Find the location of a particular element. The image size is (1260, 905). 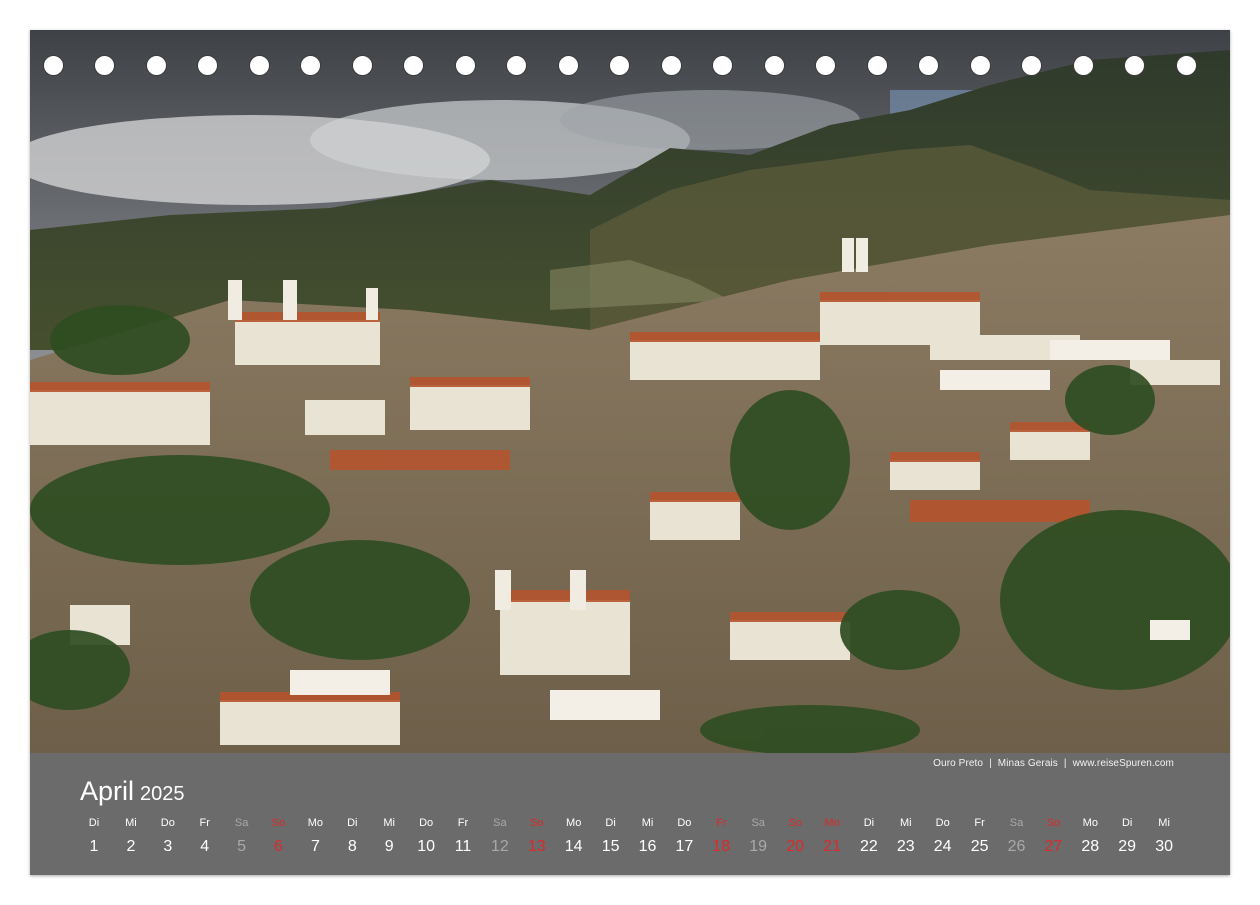

calendar-day: Di 8 is located at coordinates (352, 836).